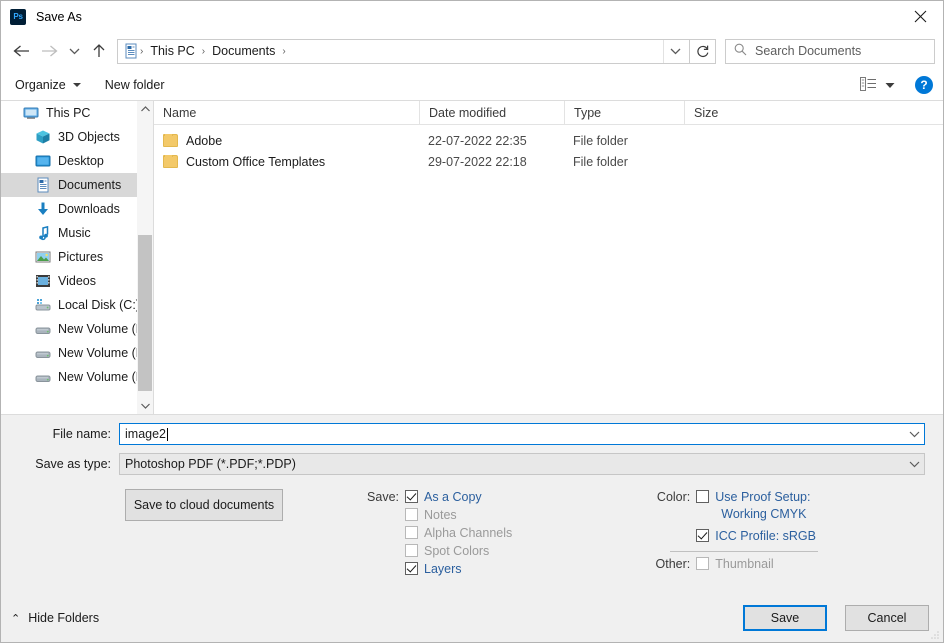 The width and height of the screenshot is (944, 643). I want to click on sidebar-item-pictures: Pictures, so click(77, 257).